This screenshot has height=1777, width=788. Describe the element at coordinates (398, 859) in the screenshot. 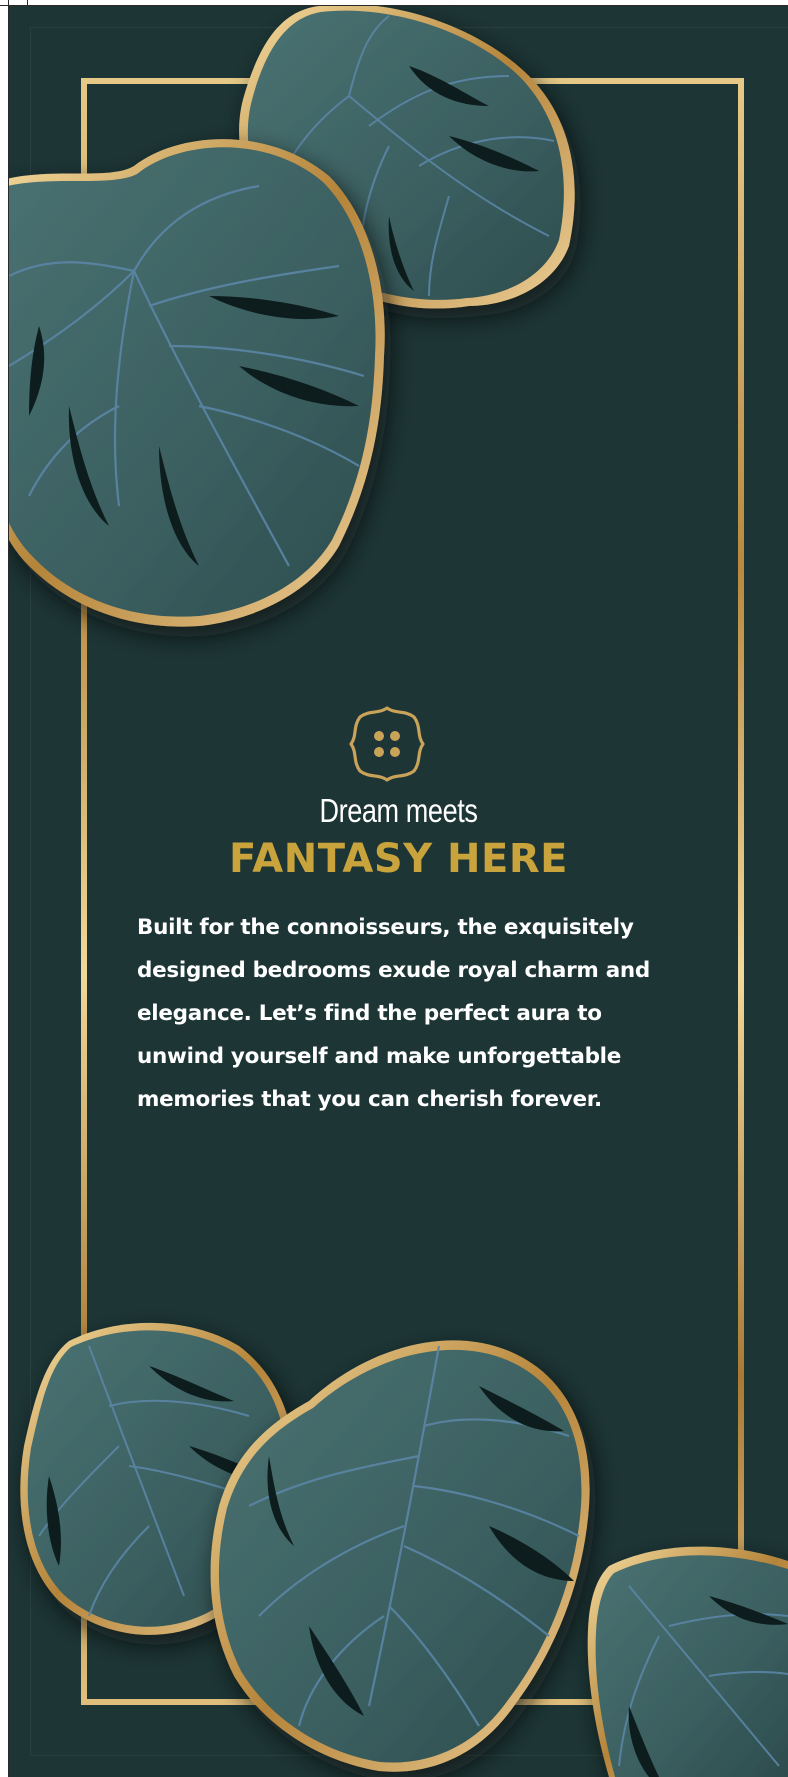

I see `headline: FANTASY HERE` at that location.